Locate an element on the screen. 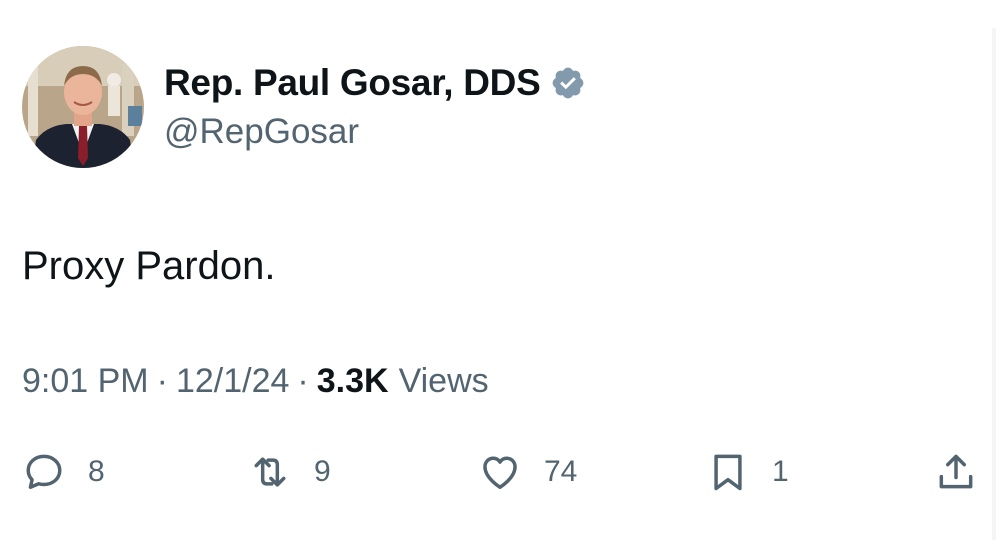 This screenshot has width=1000, height=540. tweet-header: Rep. Paul Gosar, DDS @RepGosar is located at coordinates (304, 107).